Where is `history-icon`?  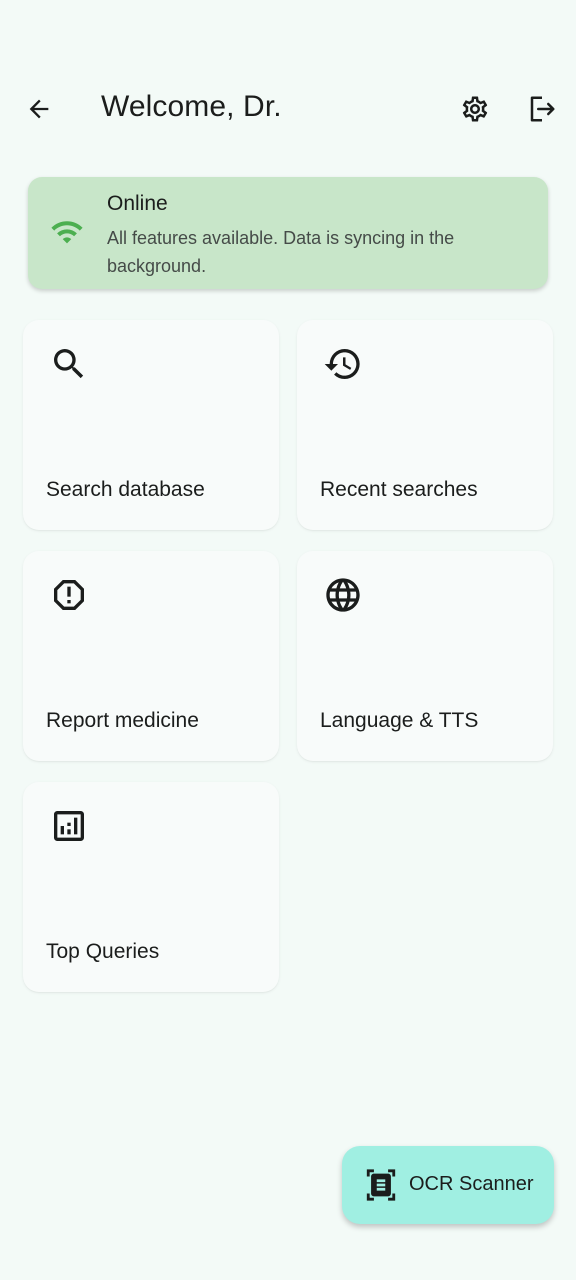 history-icon is located at coordinates (342, 364).